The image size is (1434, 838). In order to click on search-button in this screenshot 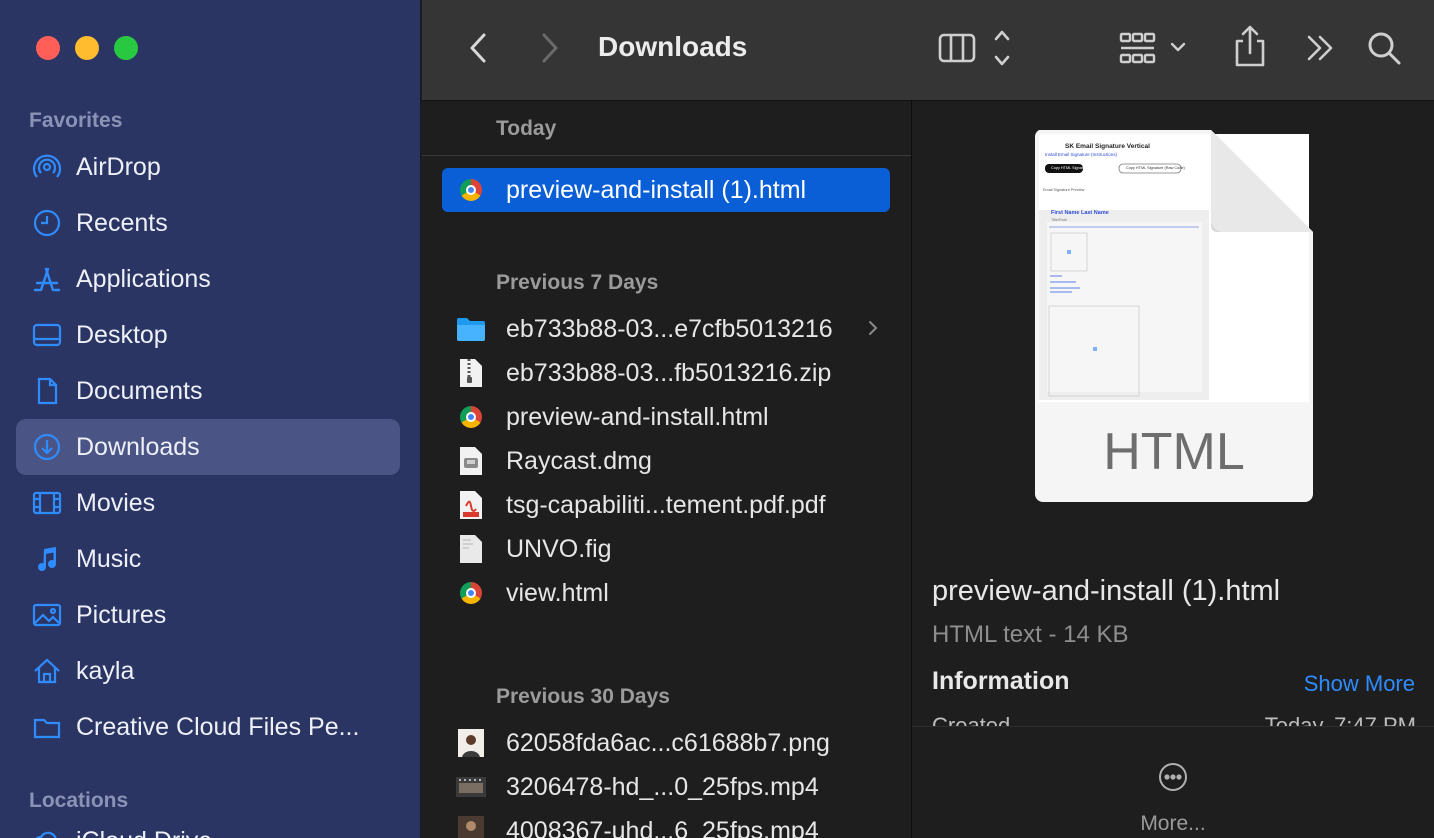, I will do `click(1384, 48)`.